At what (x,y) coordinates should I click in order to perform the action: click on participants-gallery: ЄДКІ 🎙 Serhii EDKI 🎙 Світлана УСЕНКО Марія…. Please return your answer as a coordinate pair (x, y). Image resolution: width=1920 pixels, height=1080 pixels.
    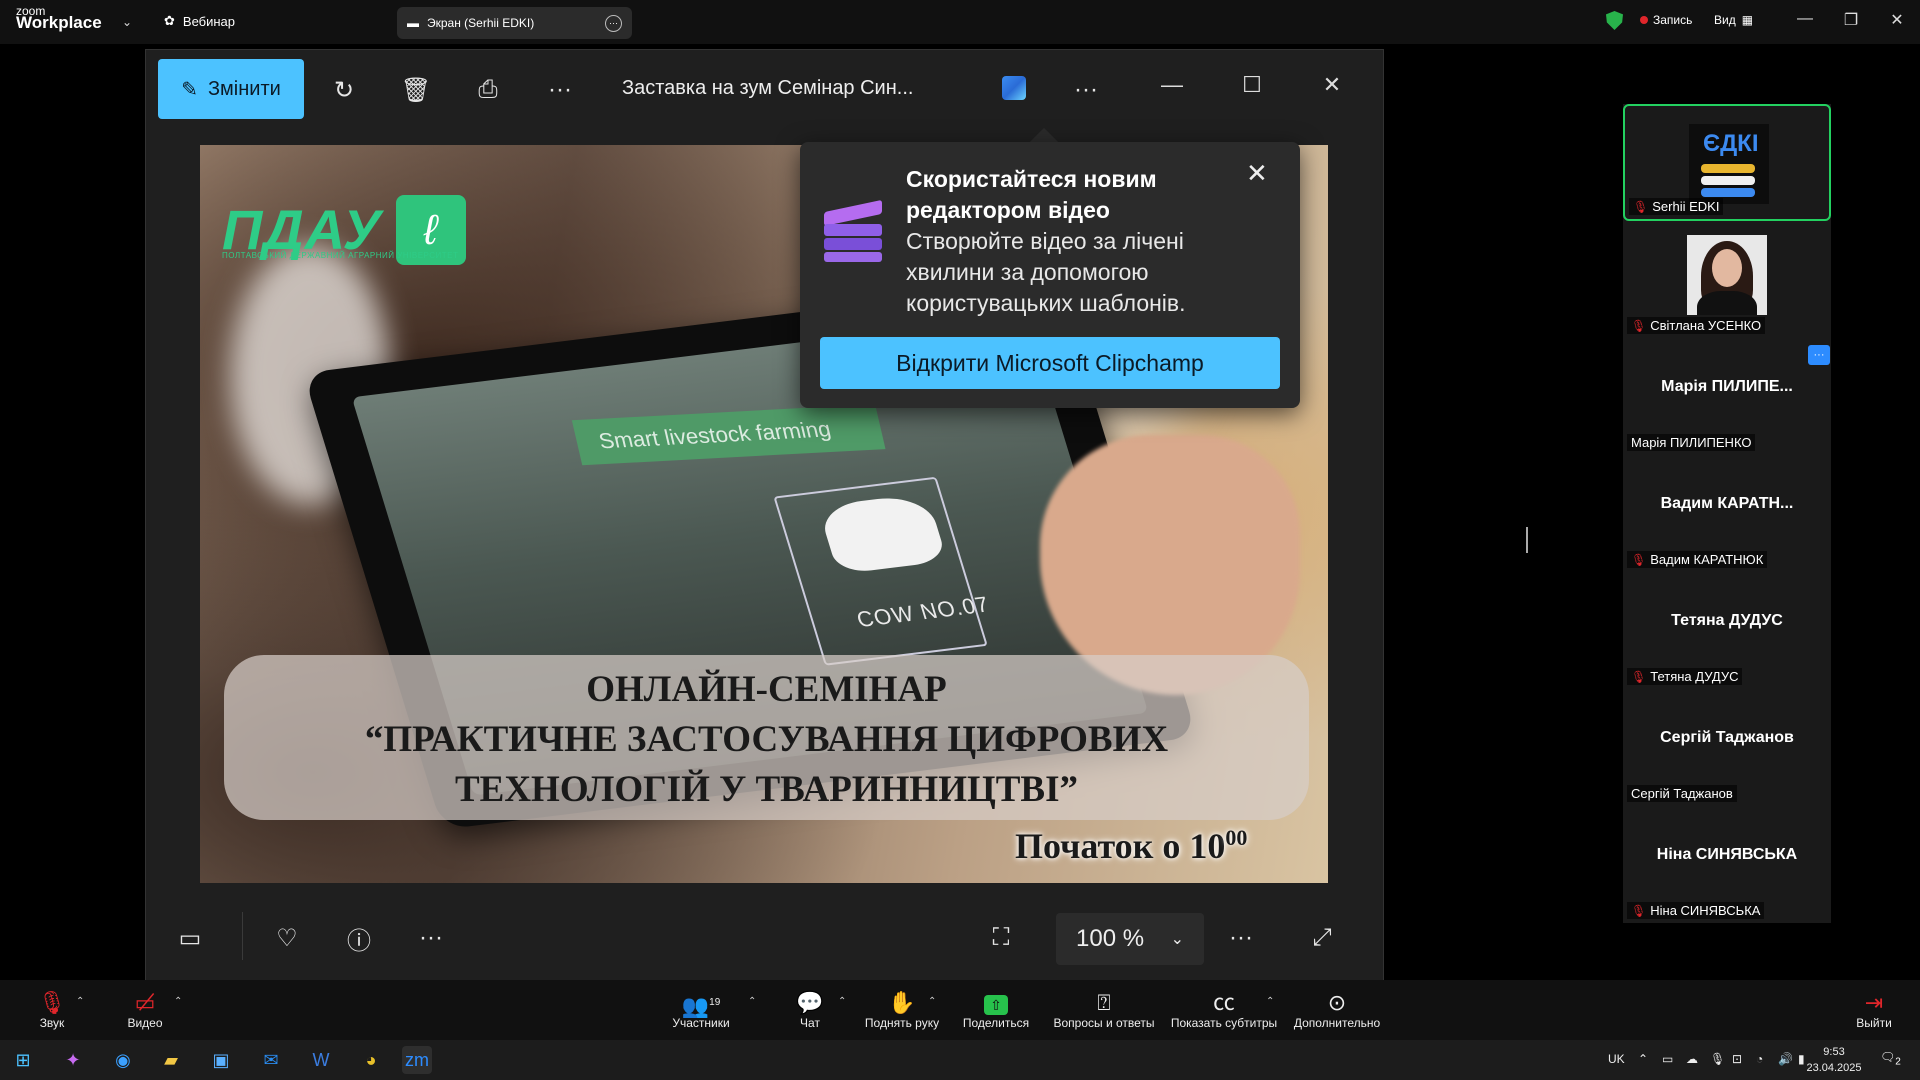
    Looking at the image, I should click on (1727, 513).